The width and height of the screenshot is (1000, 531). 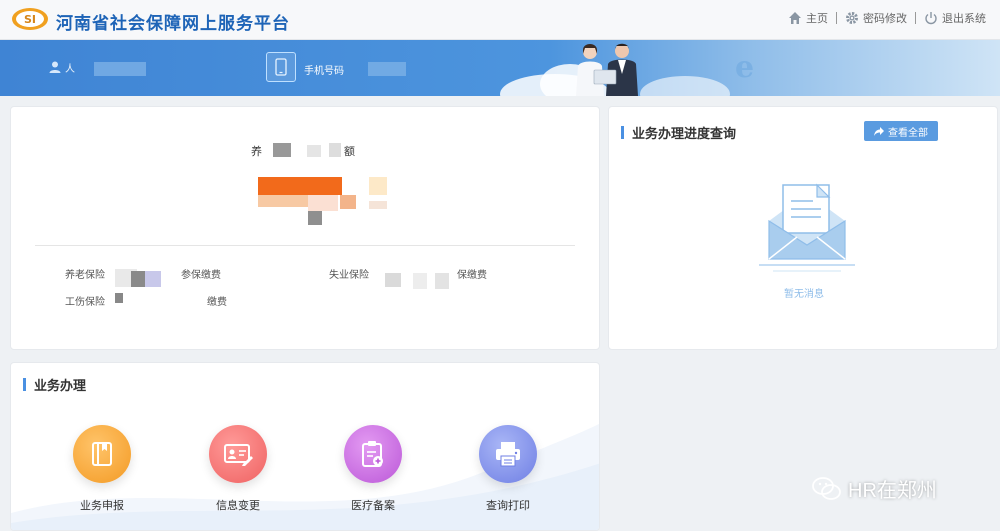 I want to click on empty-message-text: 暂无消息, so click(x=804, y=294).